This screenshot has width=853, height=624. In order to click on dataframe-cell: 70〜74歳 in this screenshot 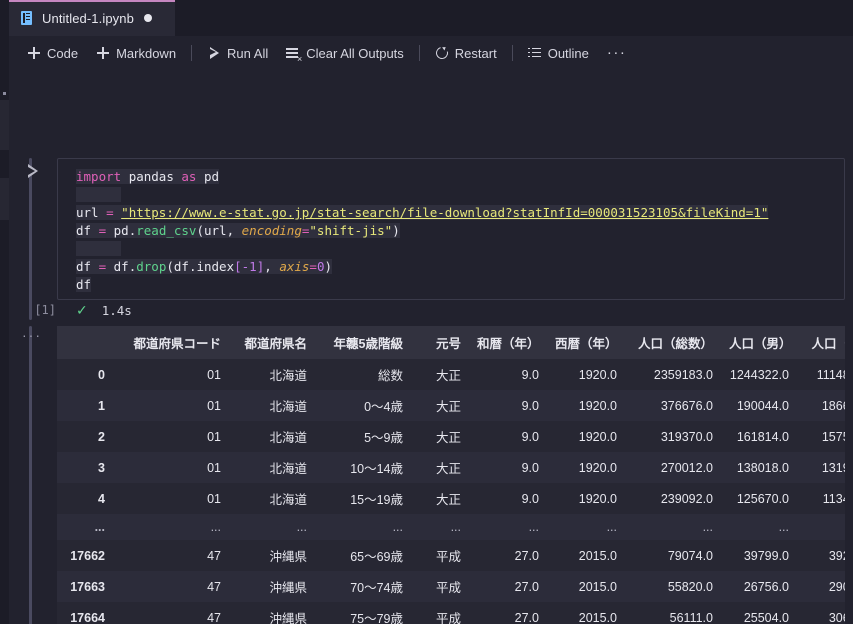, I will do `click(376, 588)`.